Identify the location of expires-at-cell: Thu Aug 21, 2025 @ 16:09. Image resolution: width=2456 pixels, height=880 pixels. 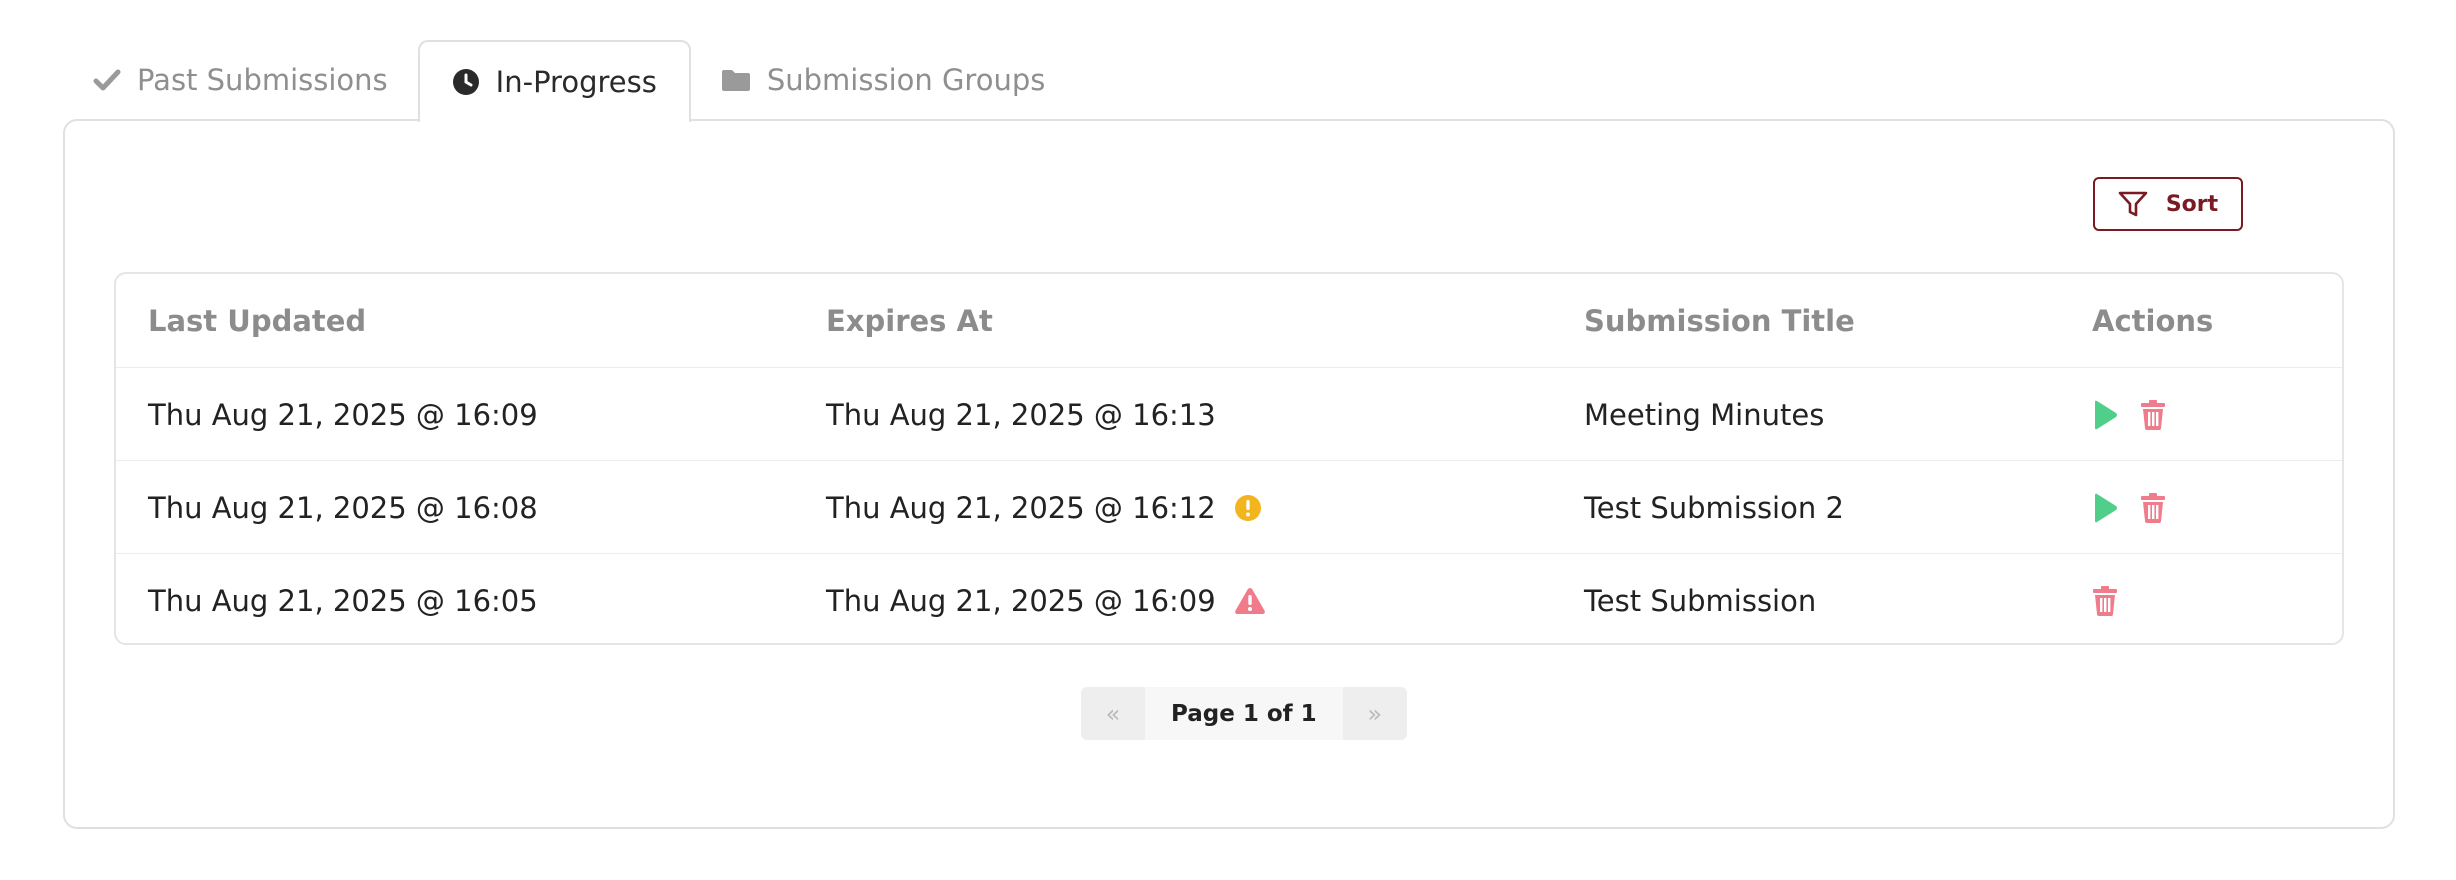
(1046, 600).